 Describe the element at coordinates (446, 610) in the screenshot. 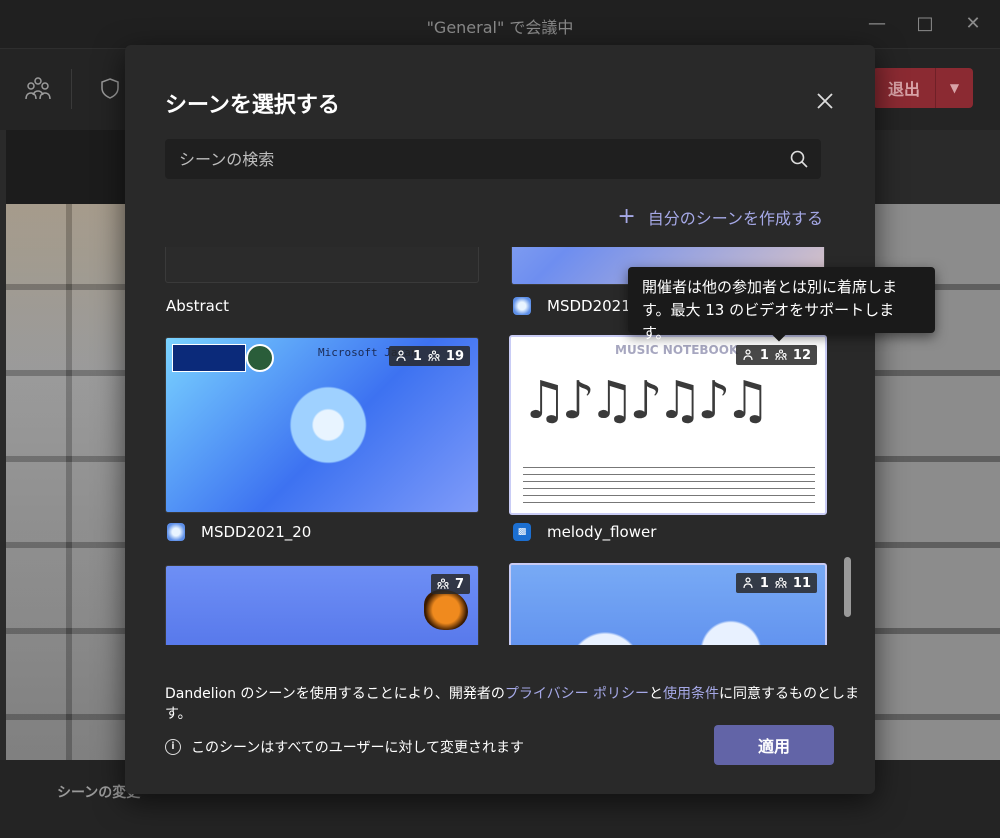

I see `butterfly-icon` at that location.